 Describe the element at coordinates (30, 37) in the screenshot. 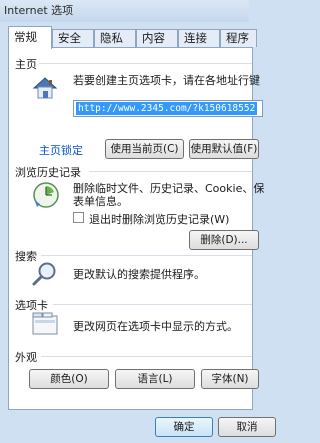

I see `tab-general: 常规` at that location.